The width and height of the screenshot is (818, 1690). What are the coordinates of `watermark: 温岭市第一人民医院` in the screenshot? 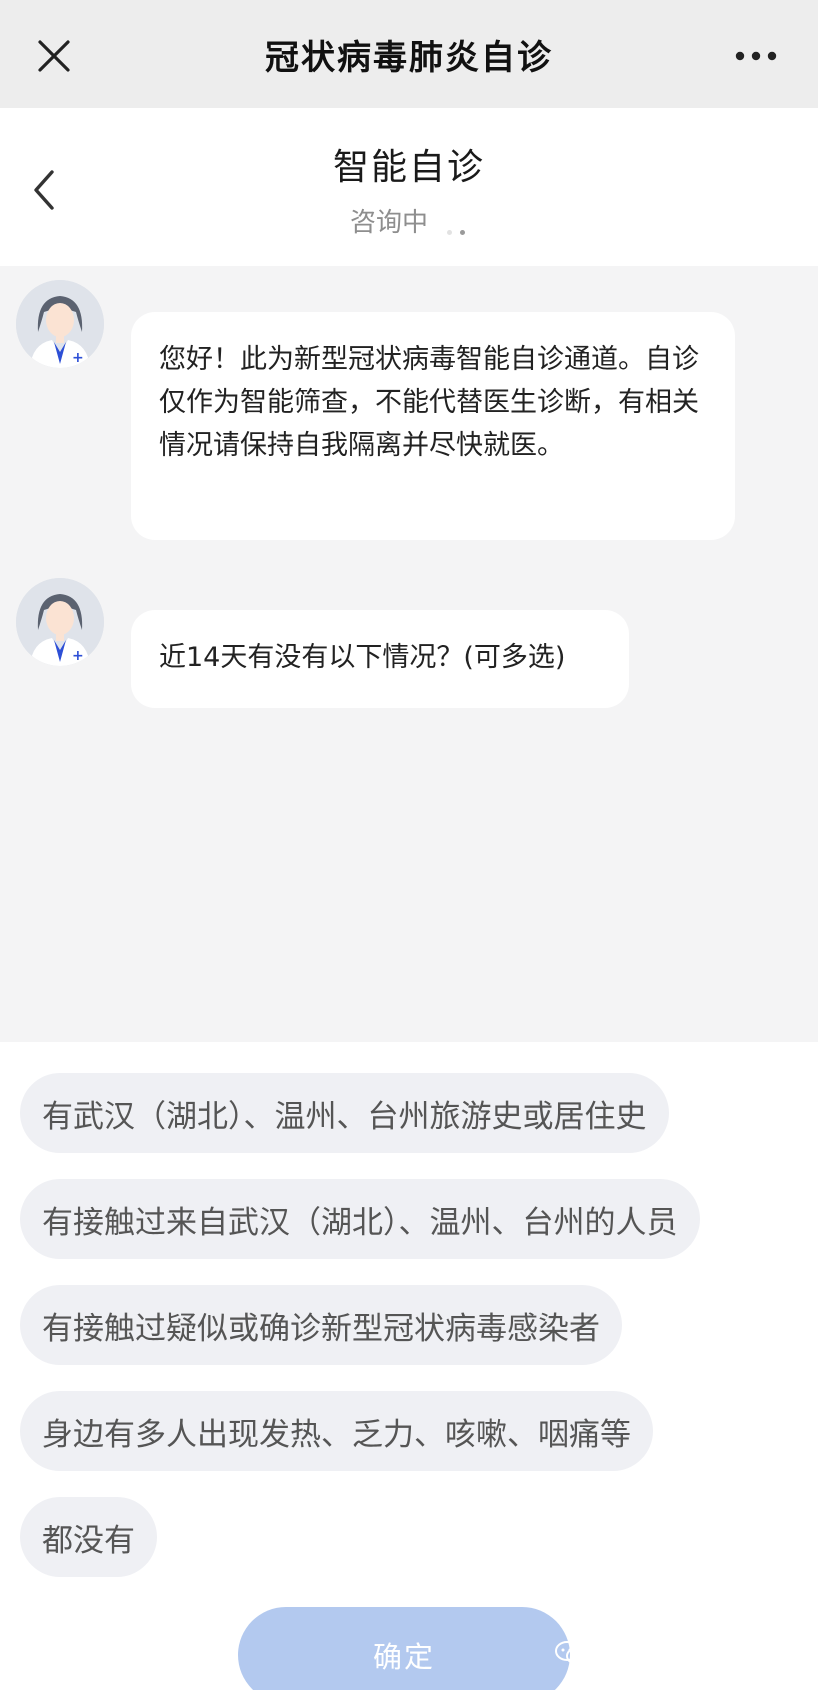 It's located at (673, 1653).